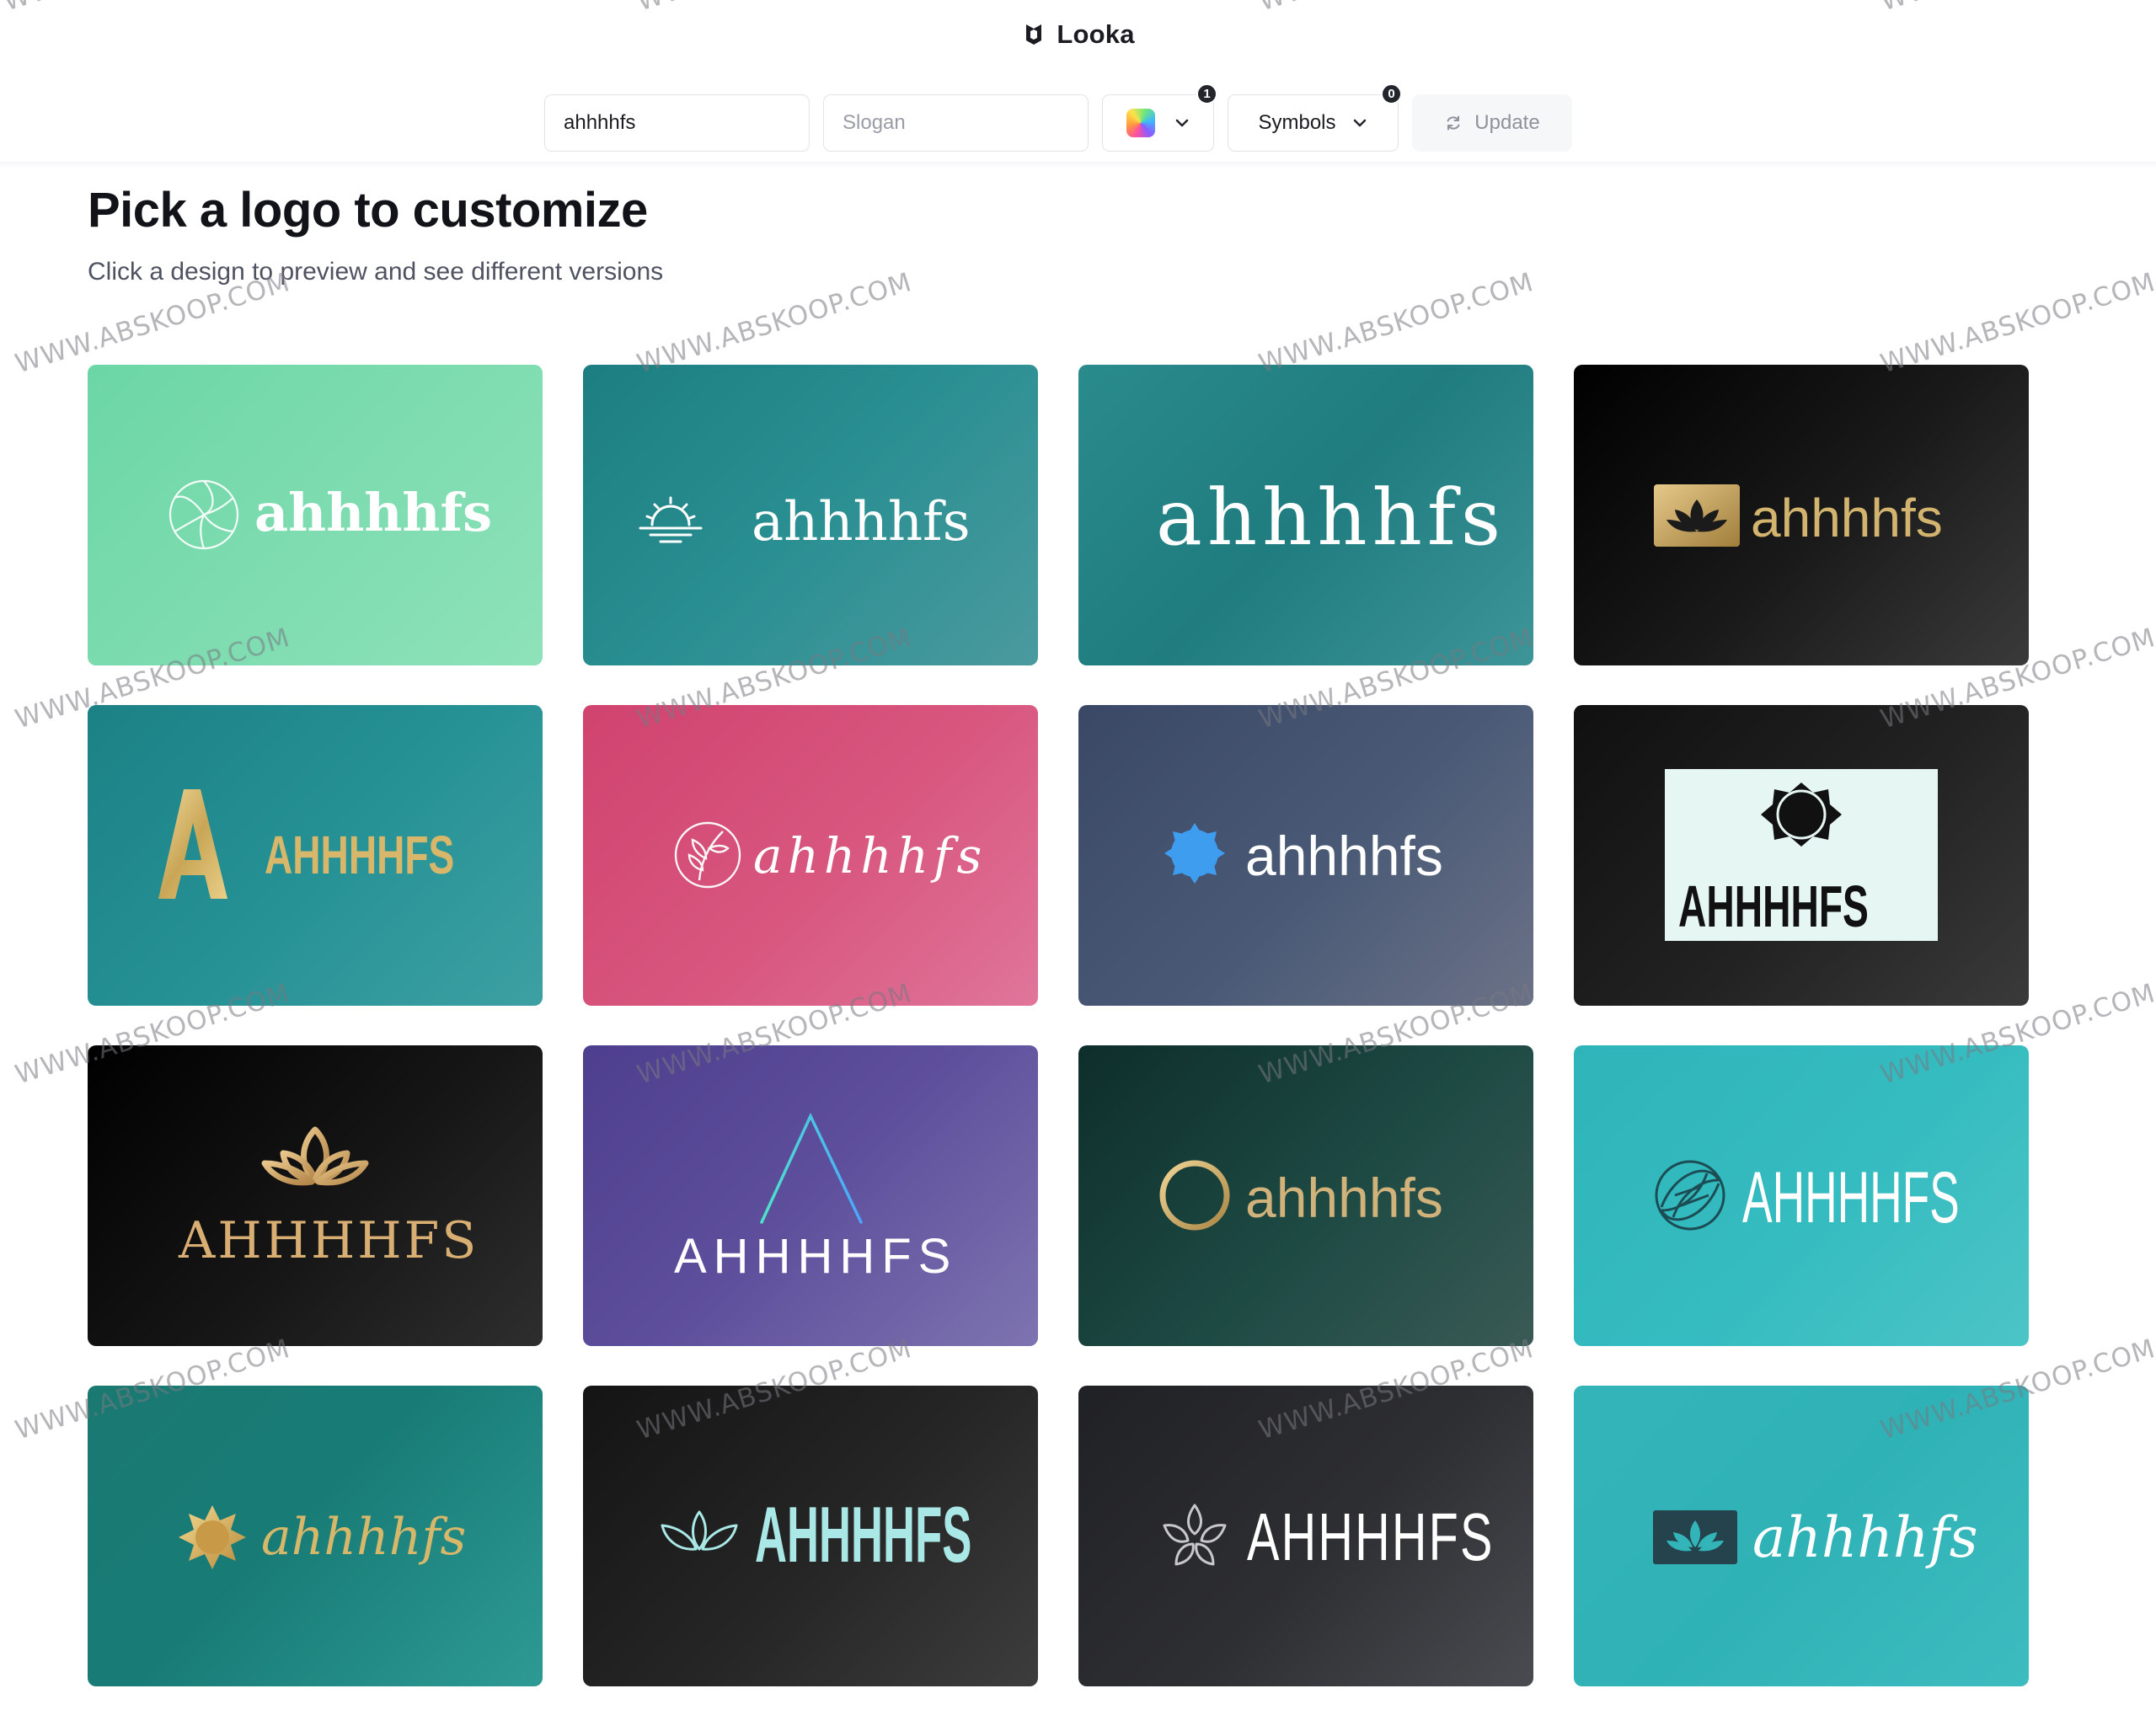 The width and height of the screenshot is (2156, 1715). I want to click on update-label: Update, so click(1507, 123).